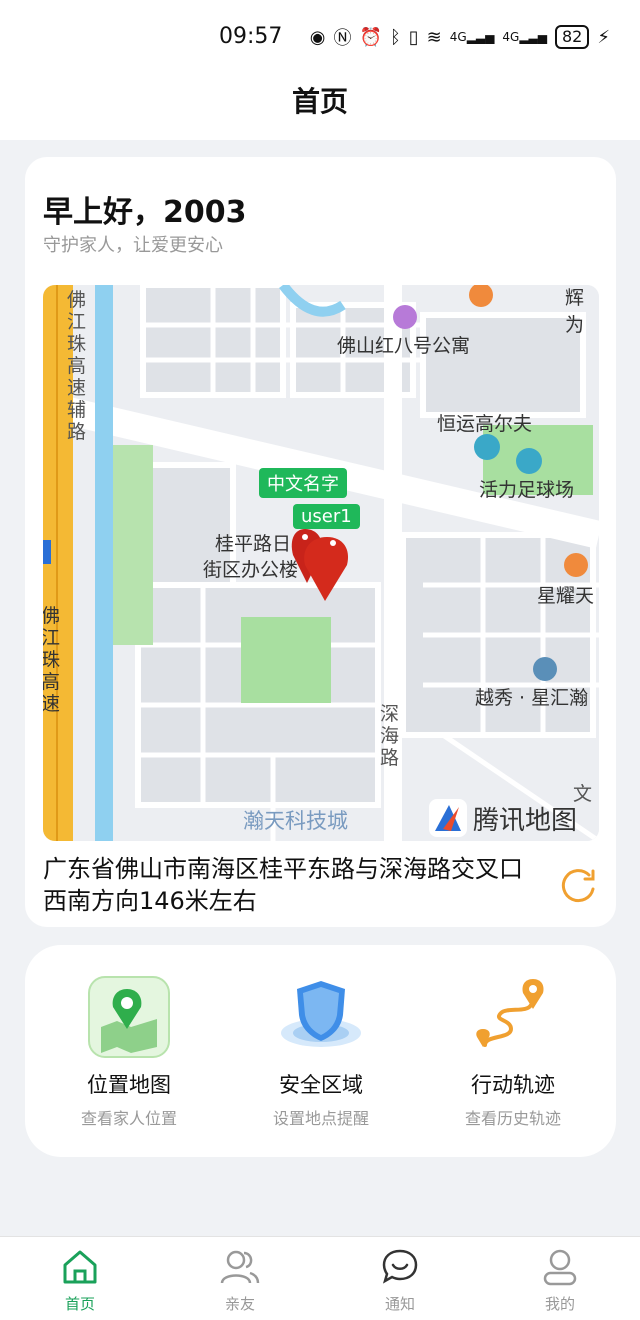  Describe the element at coordinates (572, 37) in the screenshot. I see `battery-icon: 82` at that location.